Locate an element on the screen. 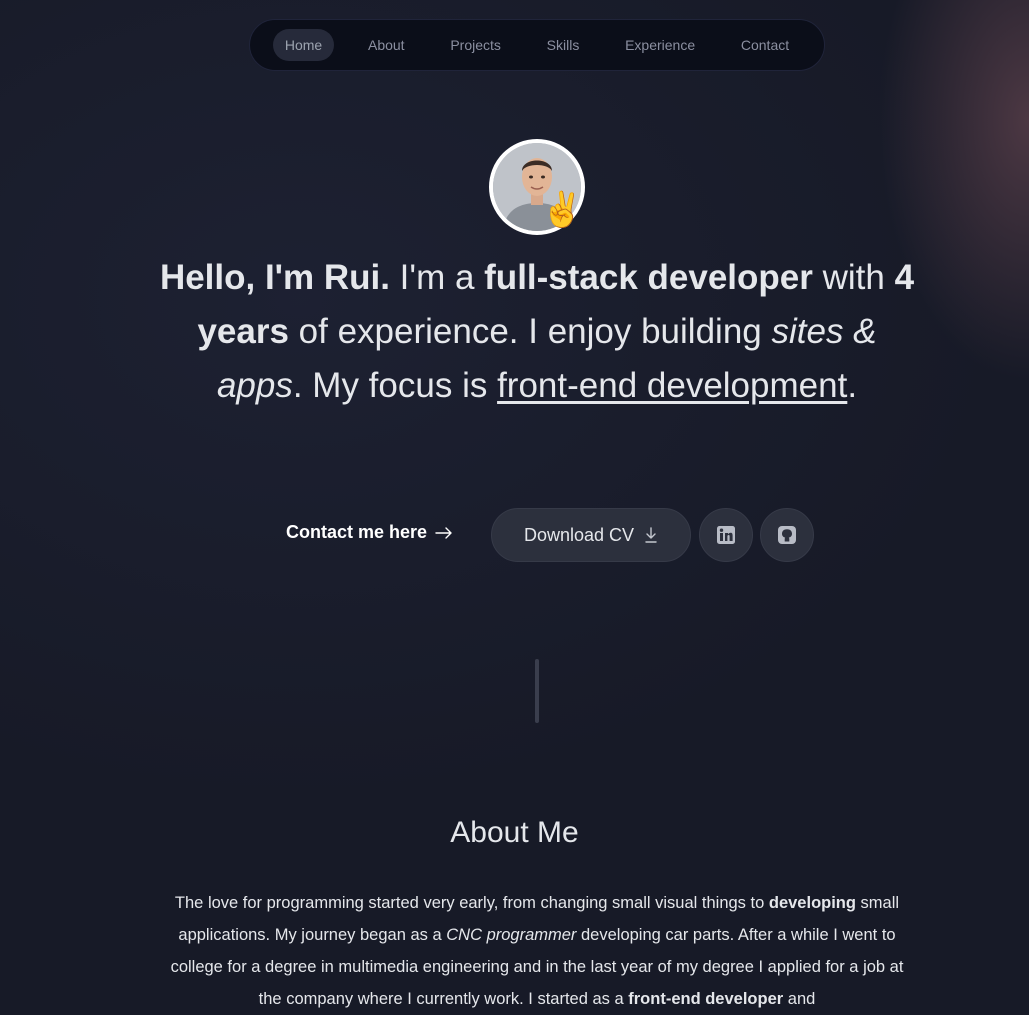  hero-text: . My focus is is located at coordinates (395, 385).